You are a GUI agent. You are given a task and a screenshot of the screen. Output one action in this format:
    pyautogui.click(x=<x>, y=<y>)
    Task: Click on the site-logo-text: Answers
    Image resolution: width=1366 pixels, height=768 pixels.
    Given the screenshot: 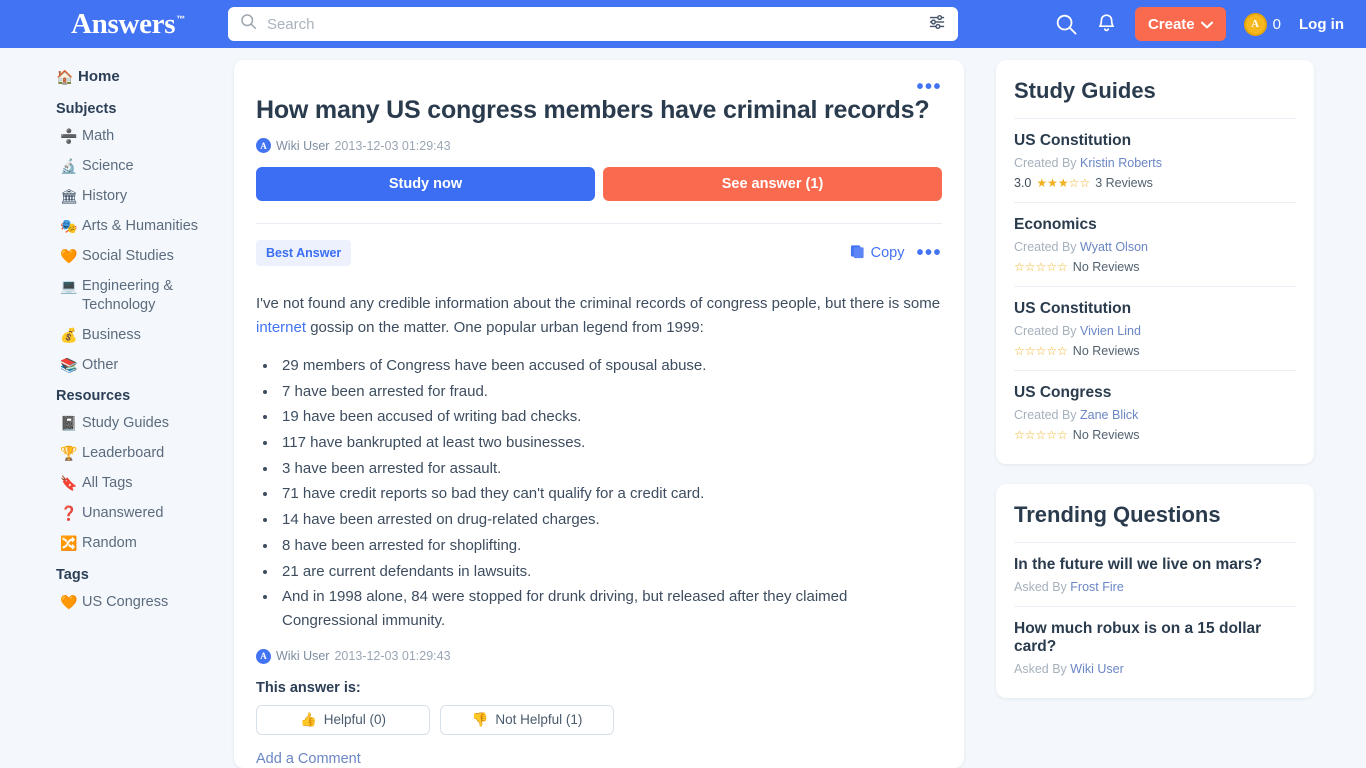 What is the action you would take?
    pyautogui.click(x=123, y=23)
    